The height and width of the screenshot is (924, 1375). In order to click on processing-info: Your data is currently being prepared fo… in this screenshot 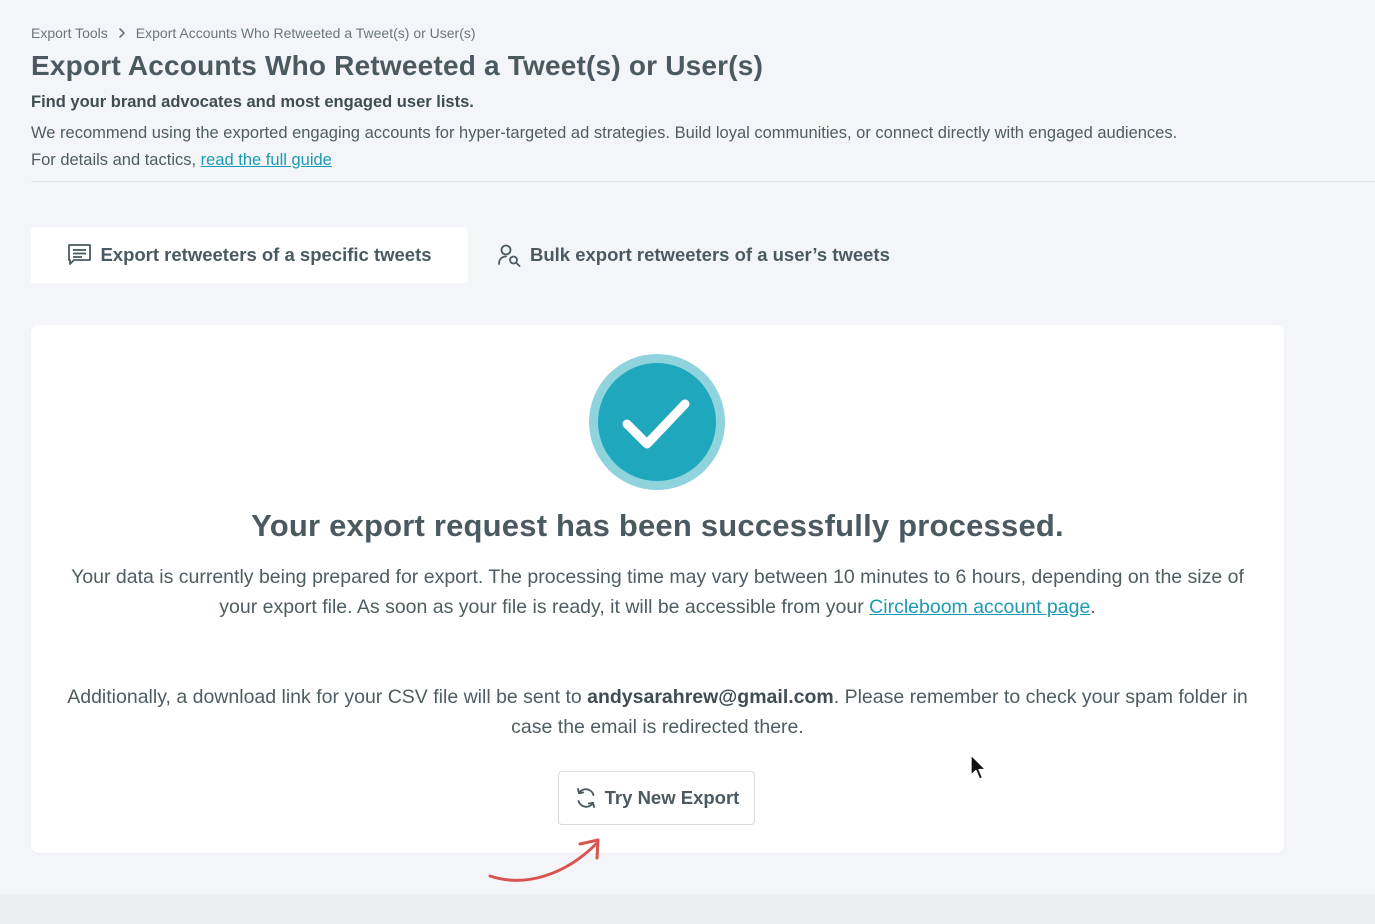, I will do `click(657, 592)`.